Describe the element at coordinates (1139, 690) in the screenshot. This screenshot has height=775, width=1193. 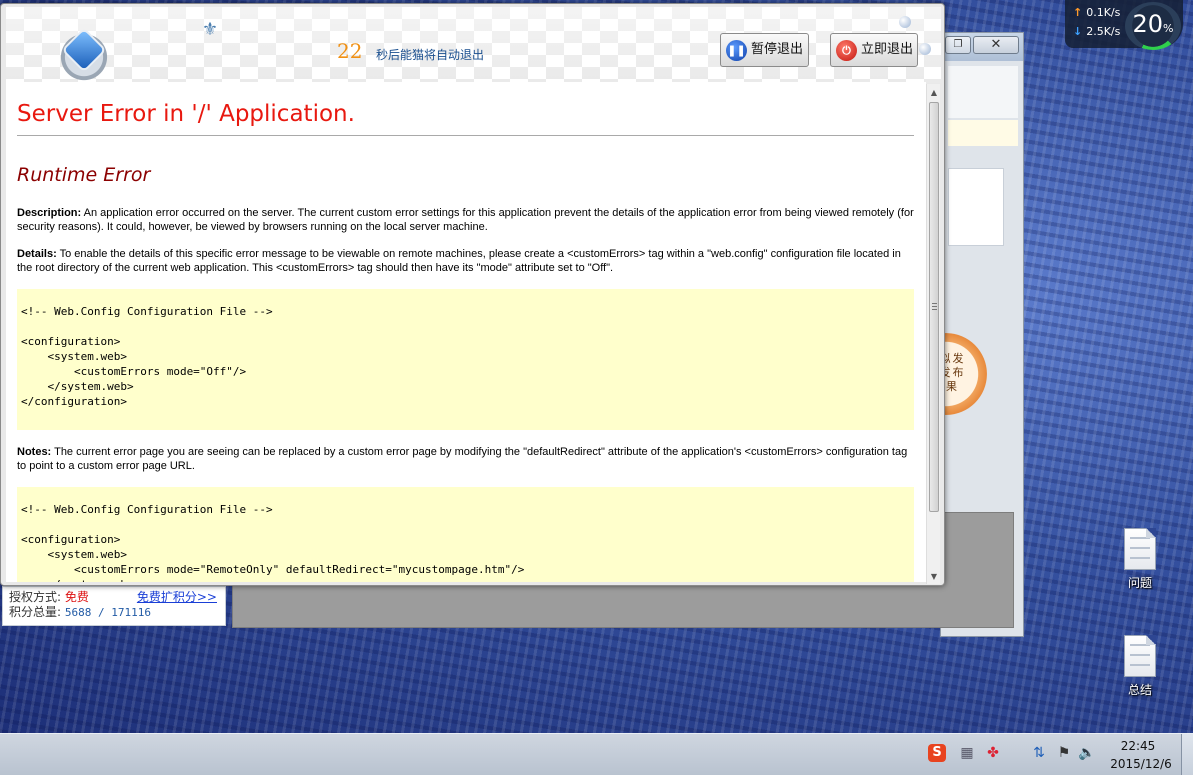
I see `desktop-icon-label: 总结` at that location.